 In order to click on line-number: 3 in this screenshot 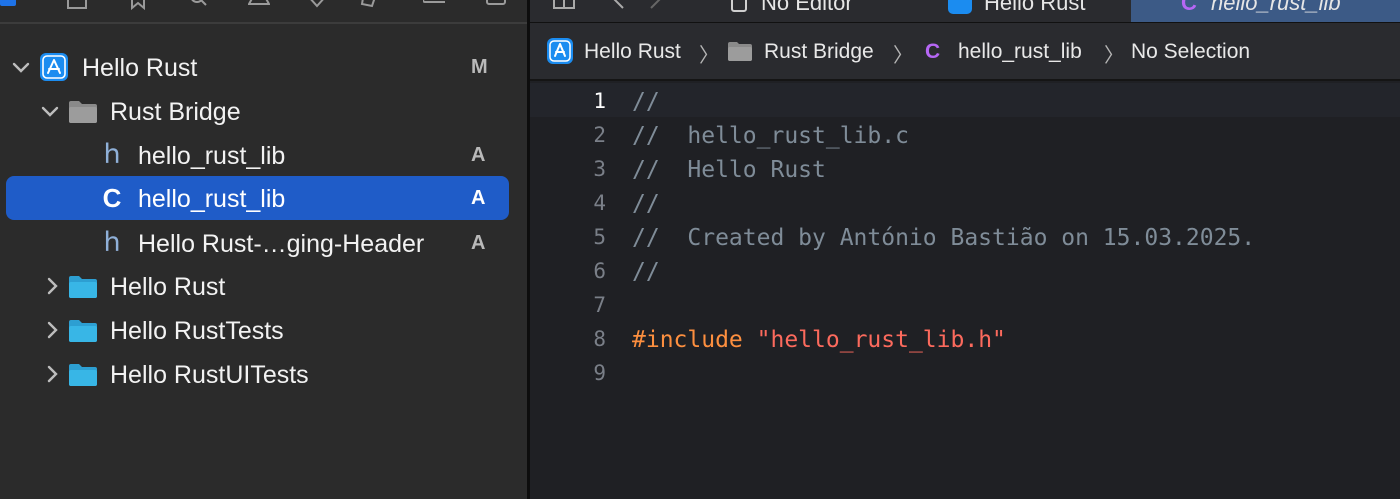, I will do `click(599, 169)`.